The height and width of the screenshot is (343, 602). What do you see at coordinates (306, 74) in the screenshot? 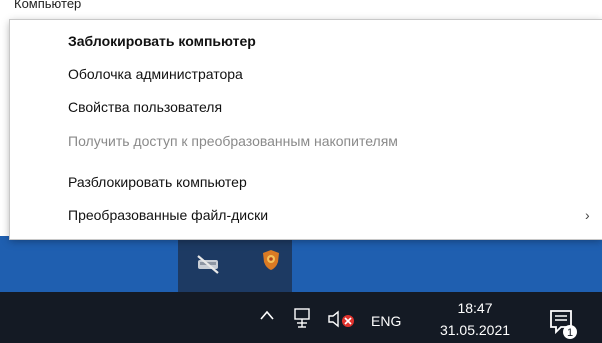
I see `menu-item-admin-shell: Оболочка администратора` at bounding box center [306, 74].